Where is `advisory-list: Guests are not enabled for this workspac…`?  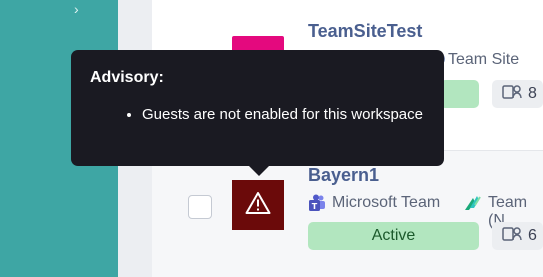
advisory-list: Guests are not enabled for this workspac… is located at coordinates (283, 115).